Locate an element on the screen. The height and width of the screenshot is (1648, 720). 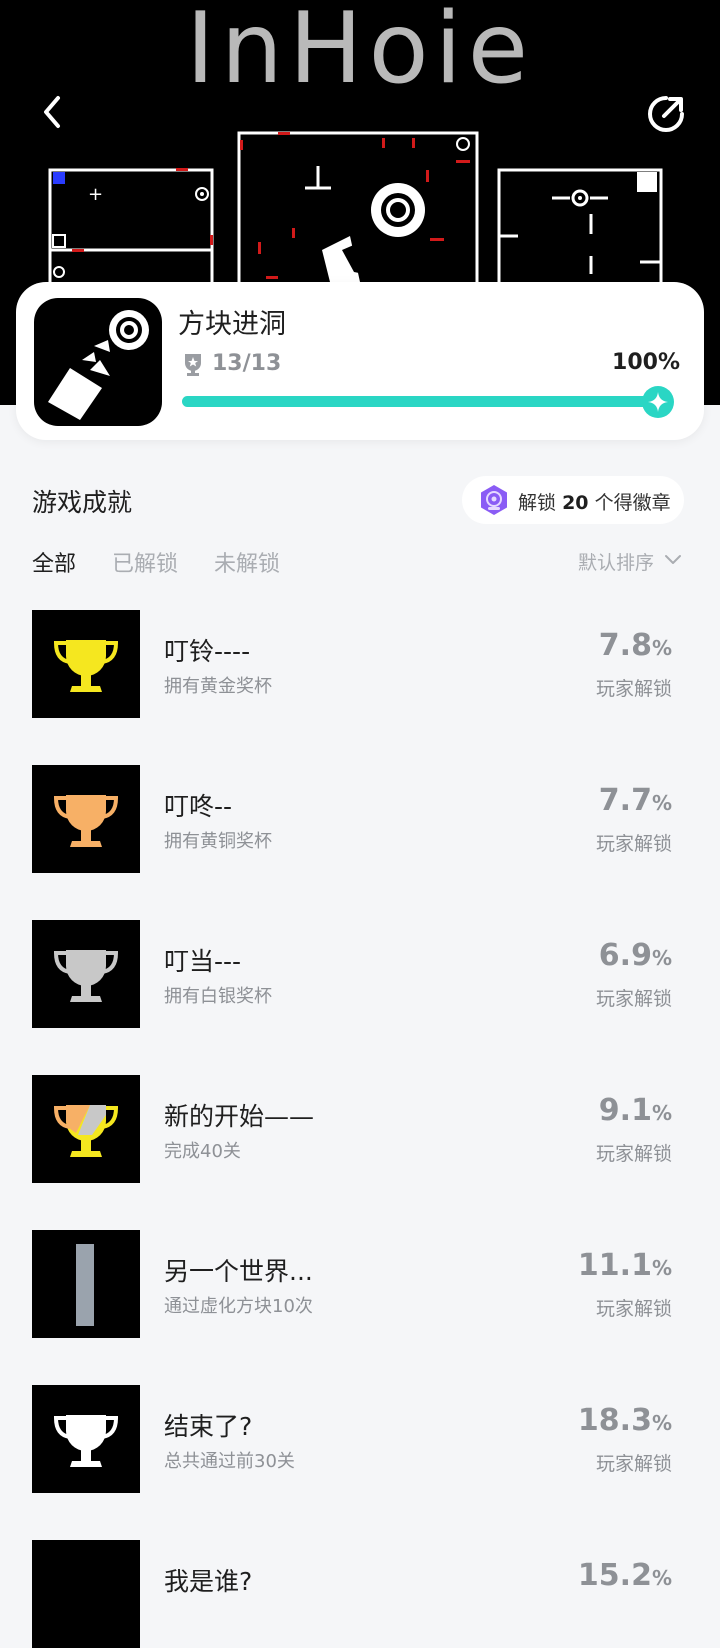
badge-unlock-pill: 解锁 20 个得徽章 is located at coordinates (573, 500).